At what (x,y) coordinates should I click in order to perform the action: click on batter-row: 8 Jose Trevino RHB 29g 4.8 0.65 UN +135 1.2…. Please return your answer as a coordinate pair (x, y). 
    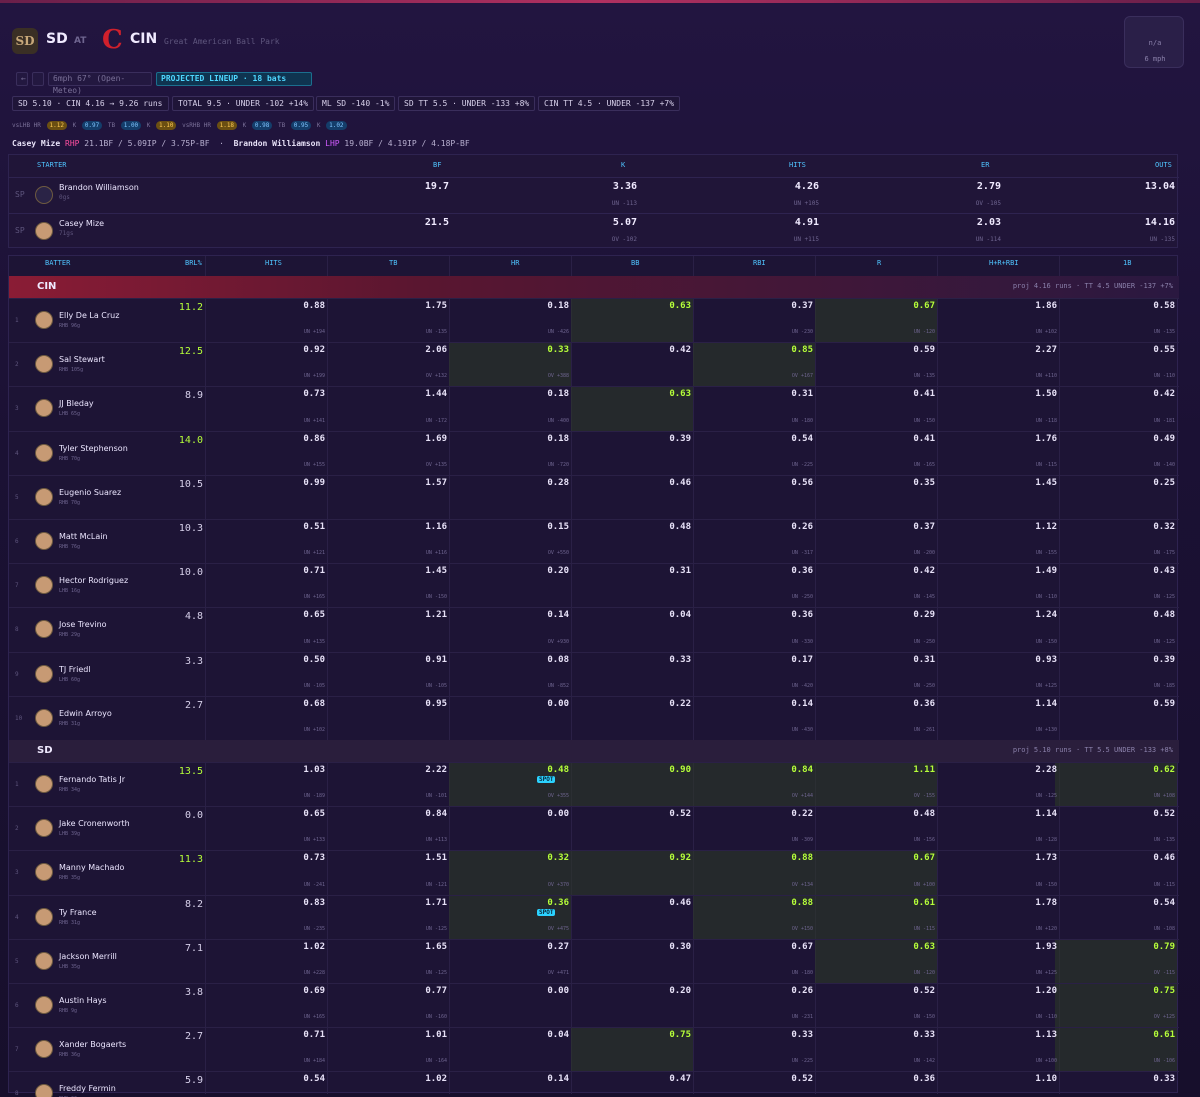
    Looking at the image, I should click on (594, 629).